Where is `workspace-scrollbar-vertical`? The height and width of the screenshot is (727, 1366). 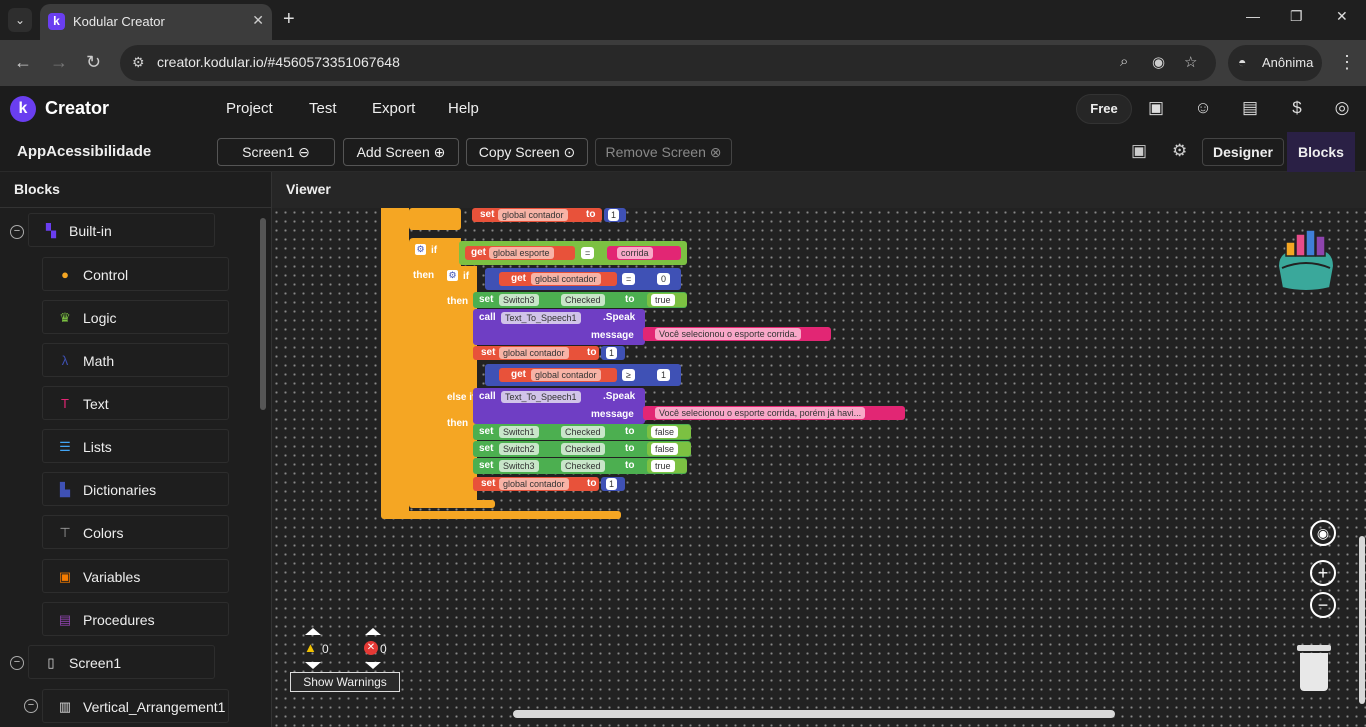 workspace-scrollbar-vertical is located at coordinates (1362, 620).